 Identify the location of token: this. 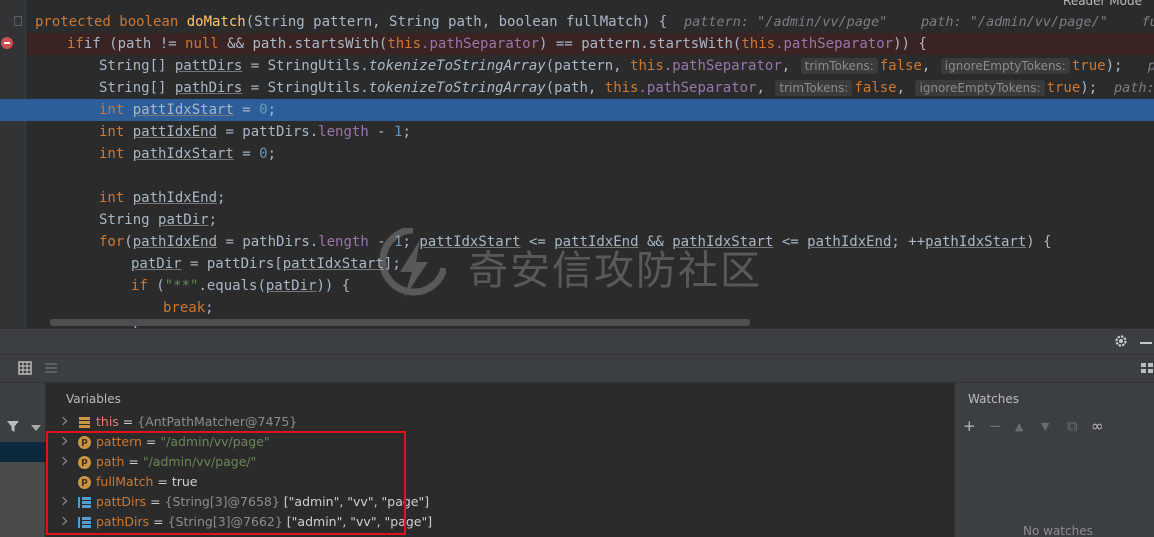
(404, 44).